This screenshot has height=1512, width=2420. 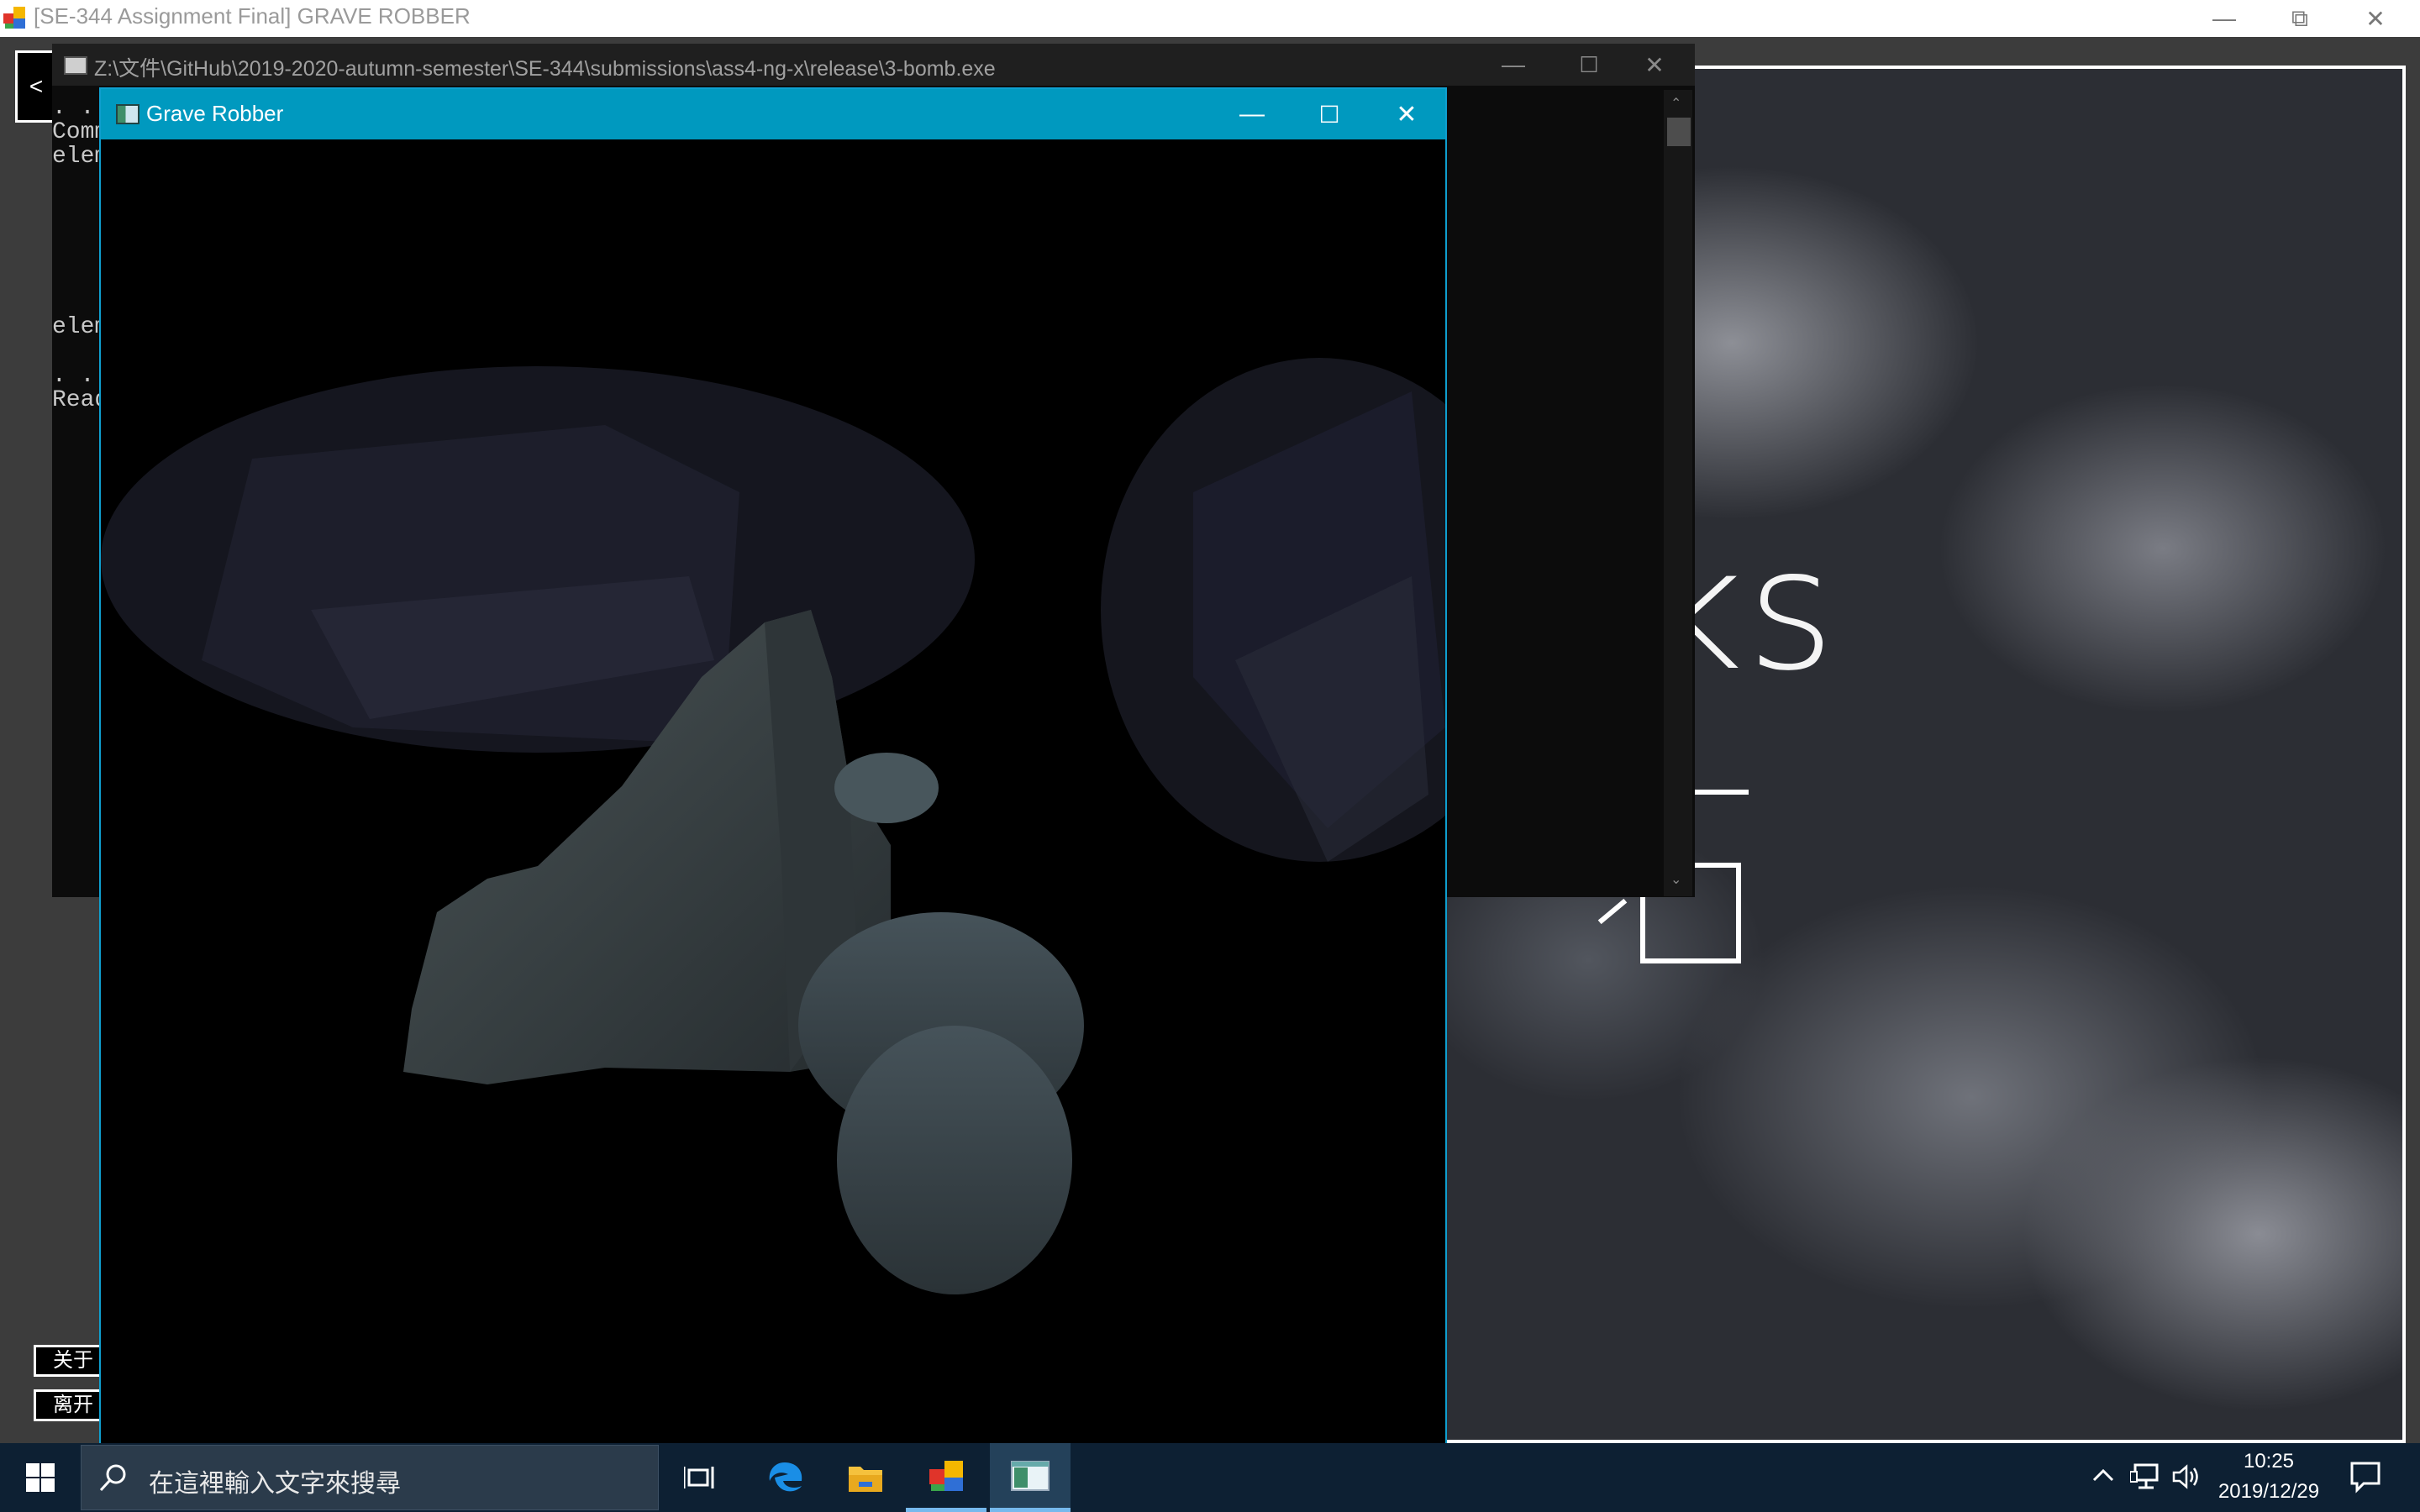 I want to click on restore-button: ⧉, so click(x=2300, y=18).